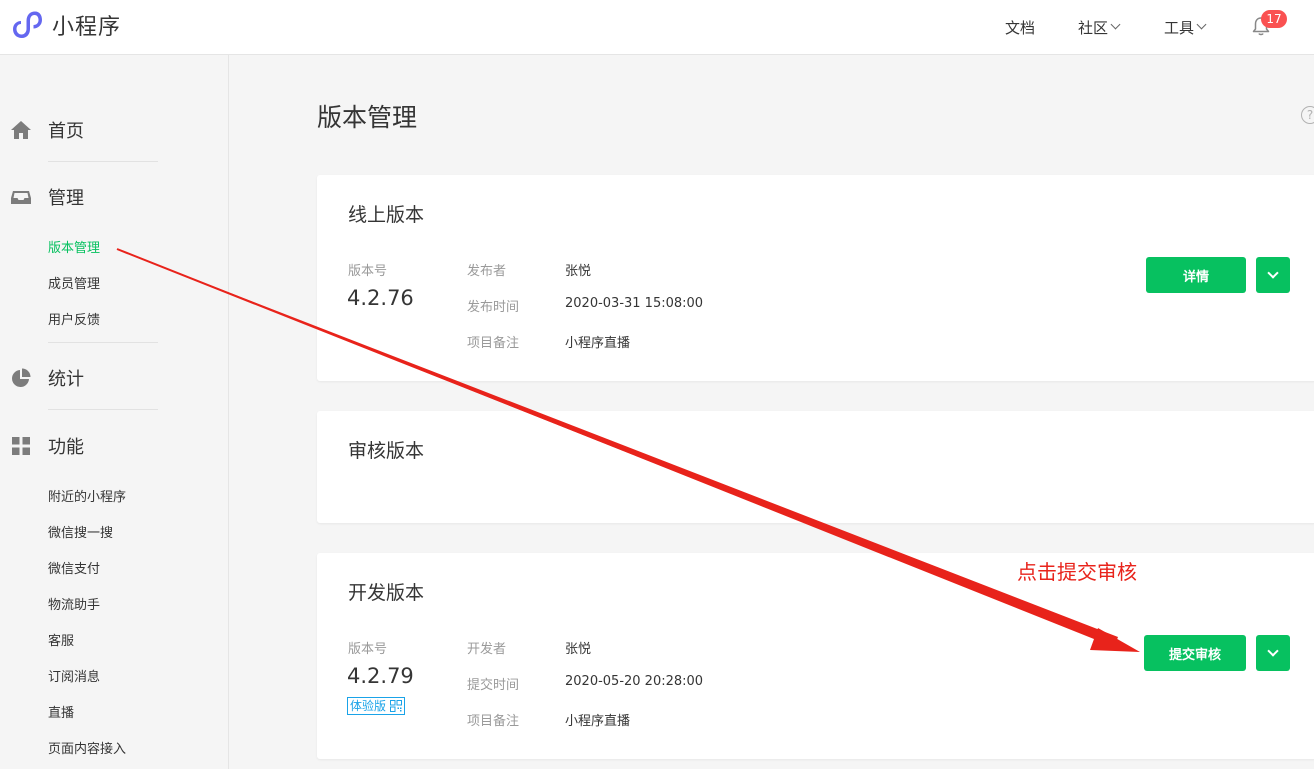 This screenshot has height=769, width=1314. Describe the element at coordinates (87, 495) in the screenshot. I see `sidebar-item-nearby: 附近的小程序` at that location.